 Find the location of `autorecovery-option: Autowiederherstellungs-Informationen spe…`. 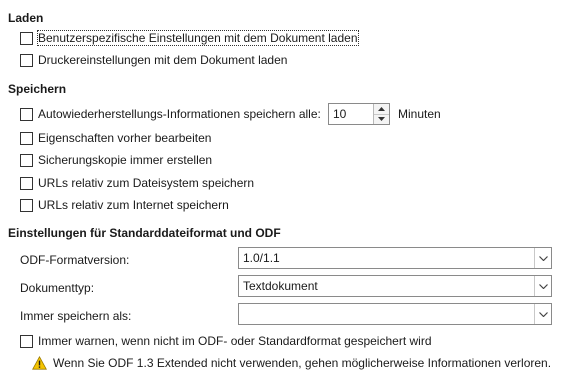

autorecovery-option: Autowiederherstellungs-Informationen spe… is located at coordinates (170, 114).